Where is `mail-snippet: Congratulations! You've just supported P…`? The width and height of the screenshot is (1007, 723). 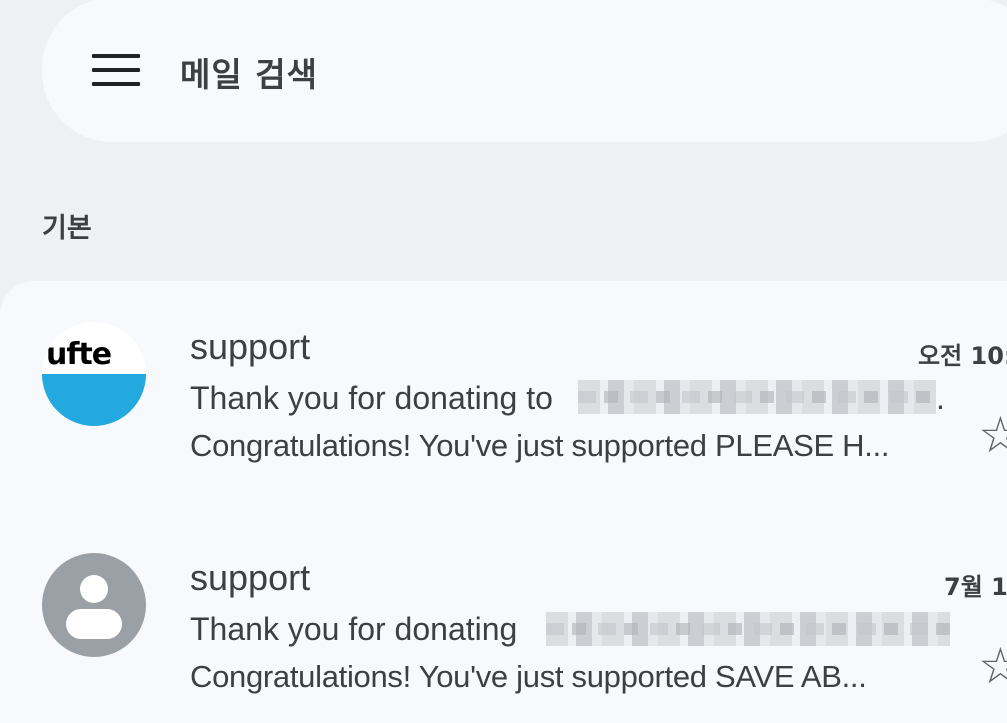
mail-snippet: Congratulations! You've just supported P… is located at coordinates (540, 445).